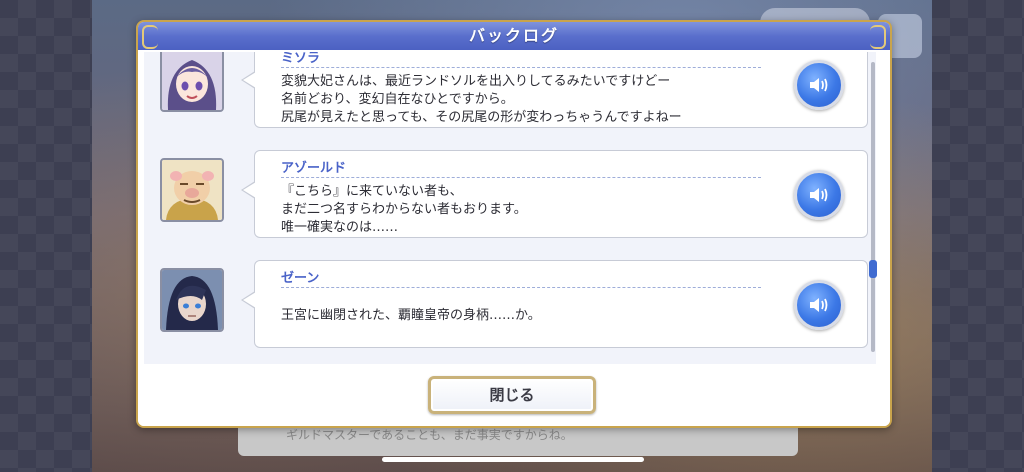 The height and width of the screenshot is (472, 1024). Describe the element at coordinates (554, 304) in the screenshot. I see `dialogue-bubble: ゼーン 王宮に幽閉された、覇瞳皇帝の身柄……か。` at that location.